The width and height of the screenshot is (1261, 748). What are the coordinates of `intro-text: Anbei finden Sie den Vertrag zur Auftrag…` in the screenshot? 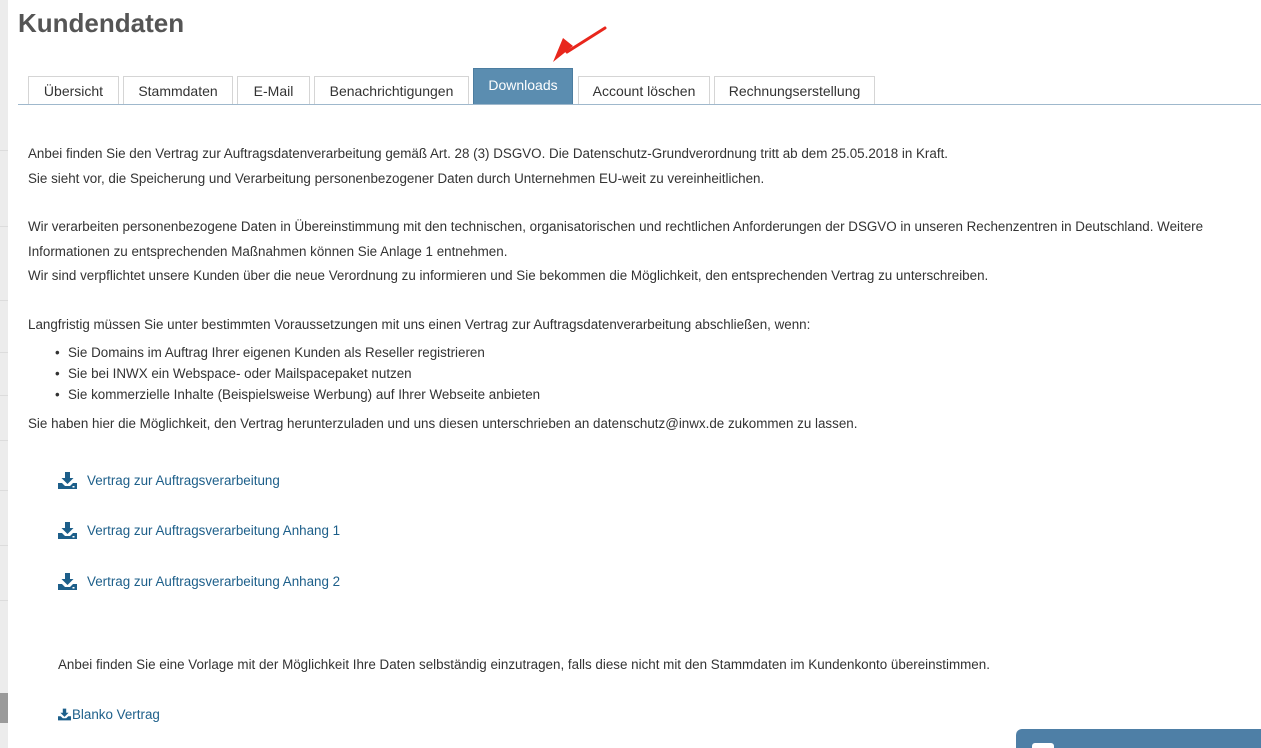 It's located at (488, 153).